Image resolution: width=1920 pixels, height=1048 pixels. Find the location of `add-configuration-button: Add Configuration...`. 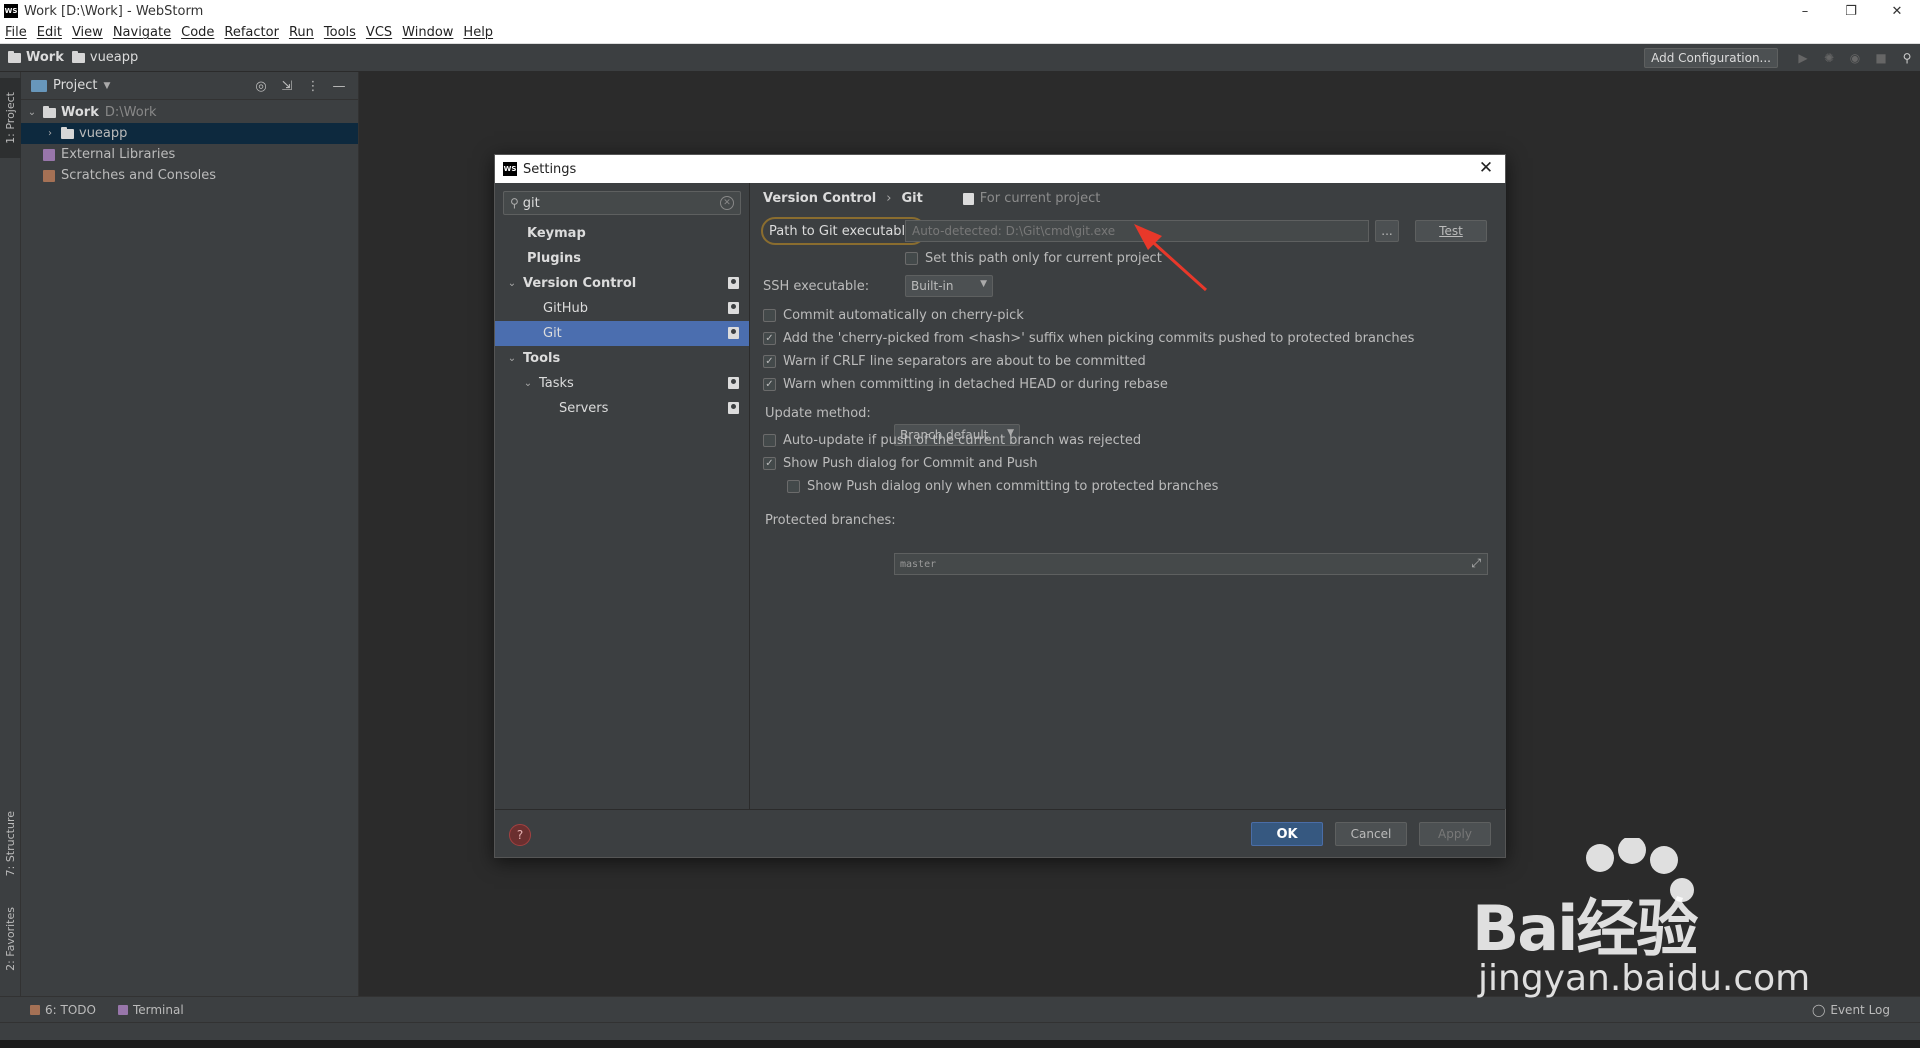

add-configuration-button: Add Configuration... is located at coordinates (1711, 58).